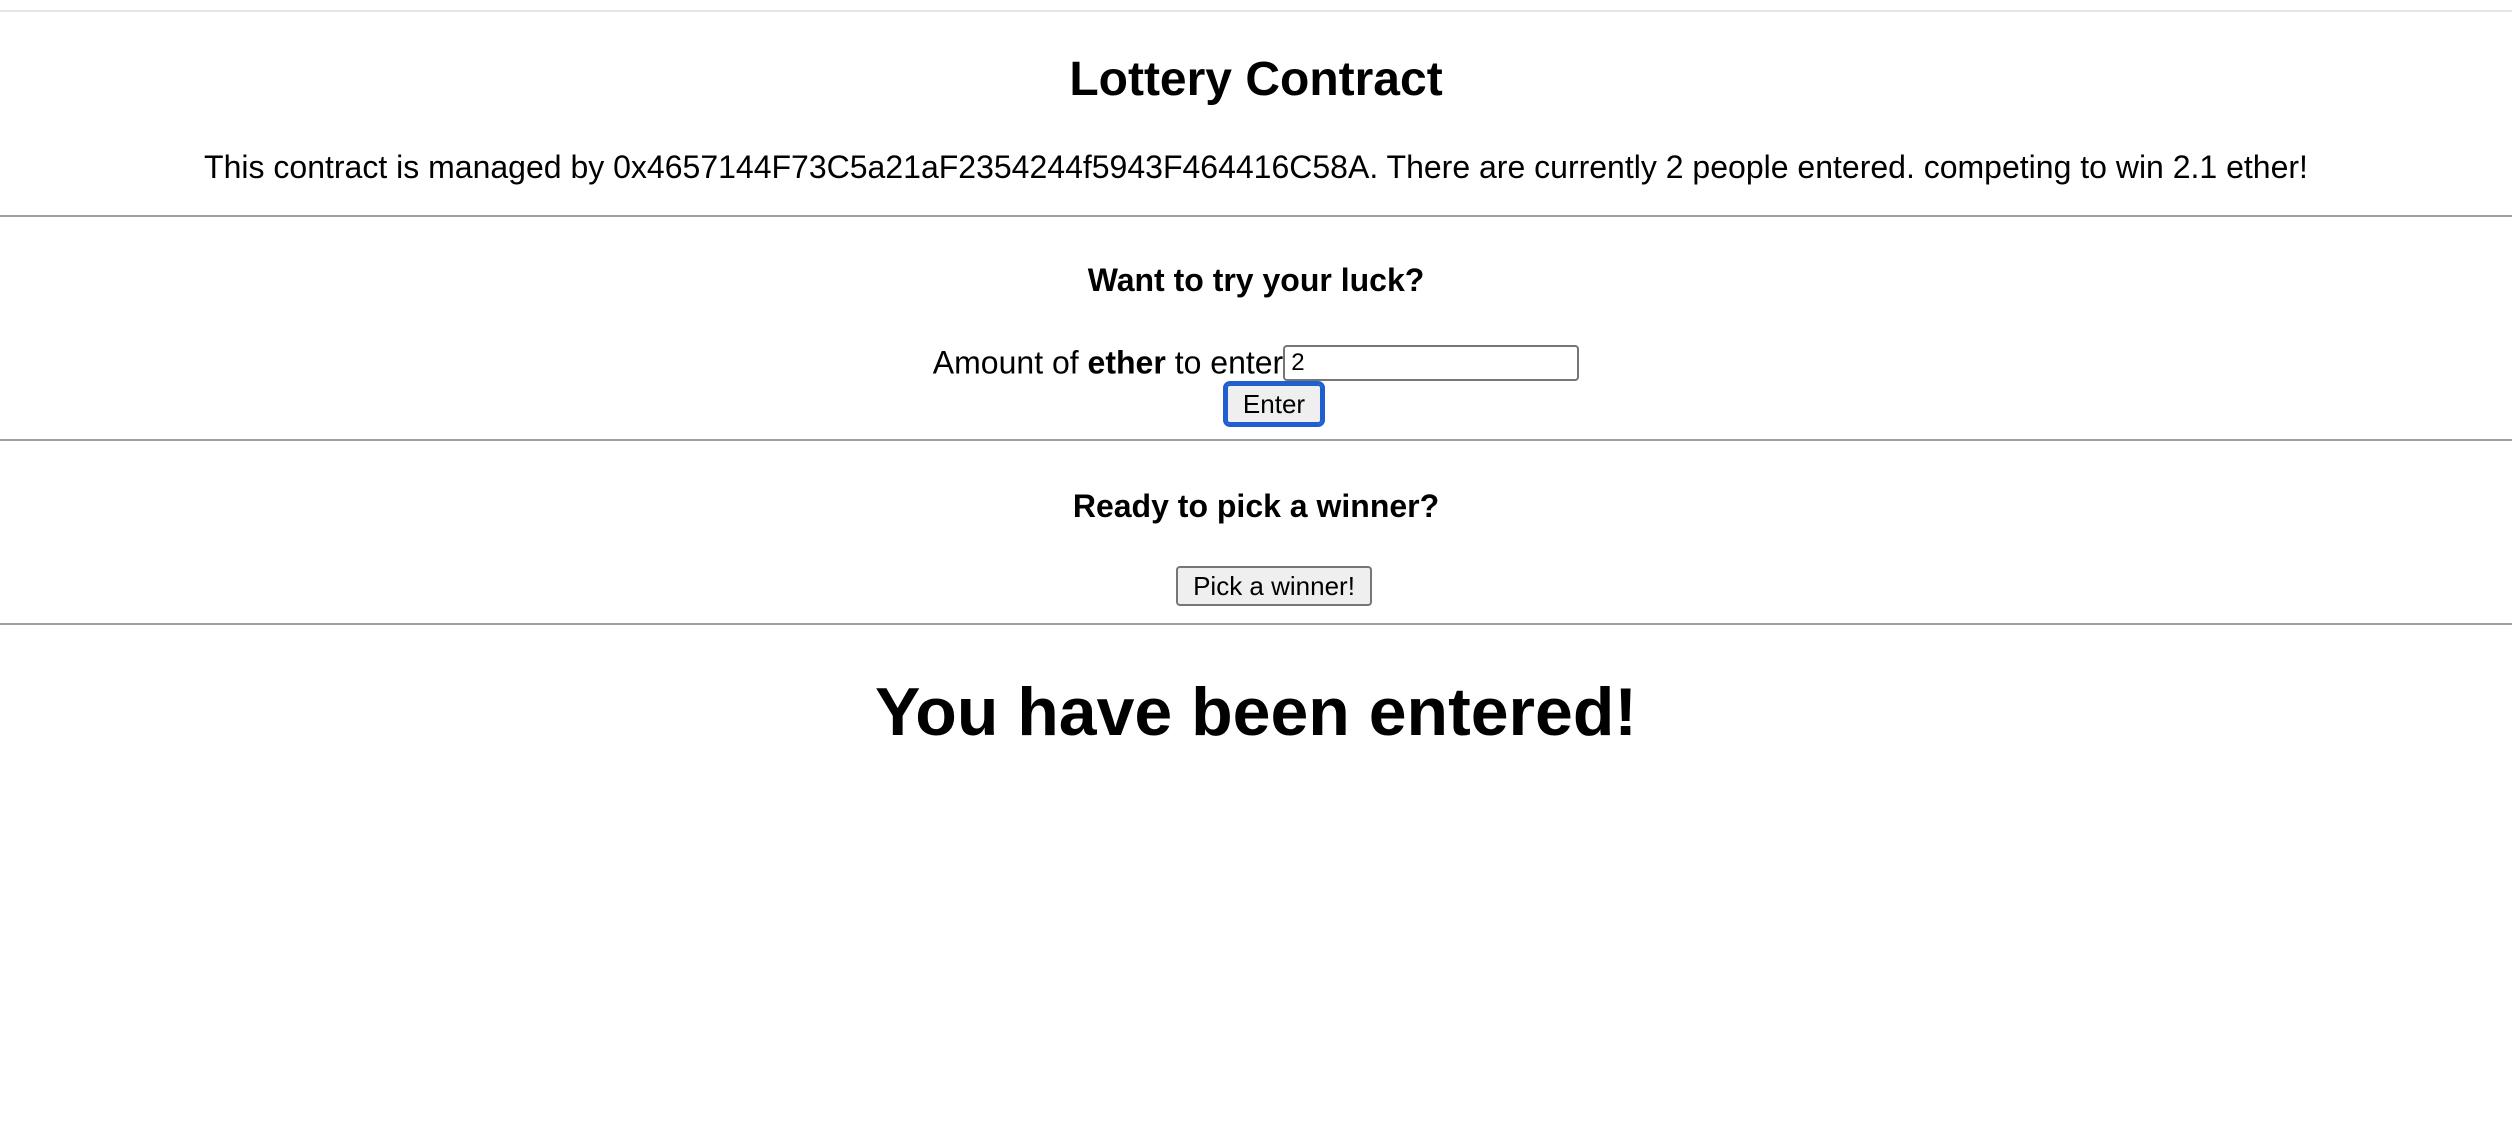 The height and width of the screenshot is (1138, 2512). What do you see at coordinates (1010, 362) in the screenshot?
I see `amount-label-prefix: Amount of` at bounding box center [1010, 362].